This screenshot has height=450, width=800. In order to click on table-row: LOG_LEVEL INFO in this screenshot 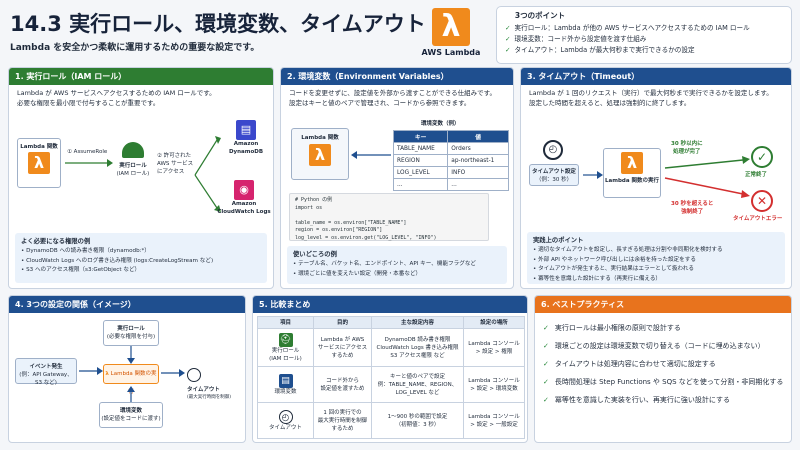, I will do `click(450, 172)`.